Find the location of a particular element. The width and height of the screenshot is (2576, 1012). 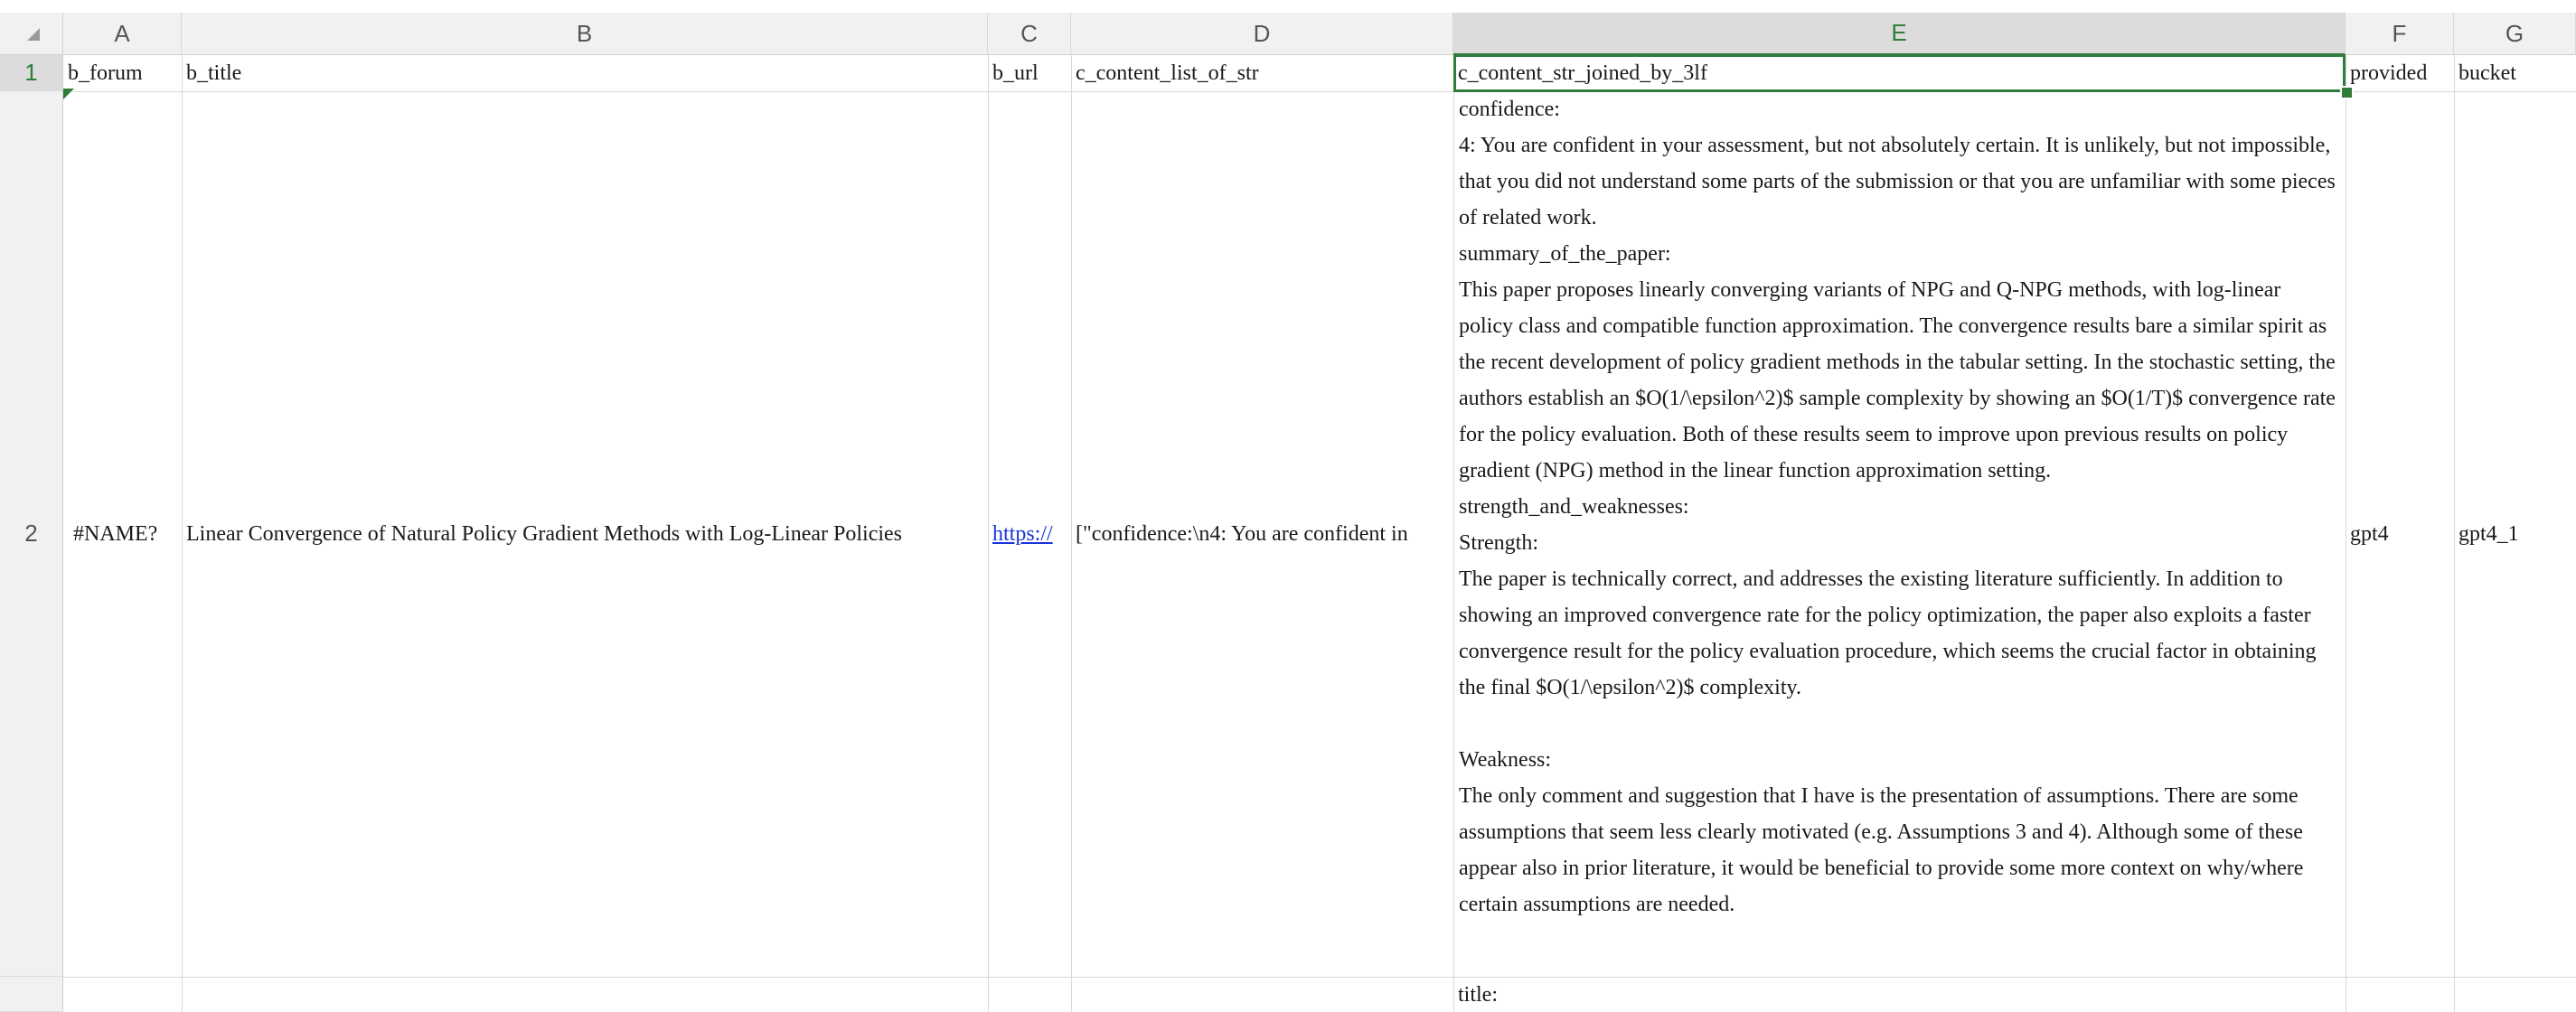

cell-f2: gpt4 is located at coordinates (2400, 534).